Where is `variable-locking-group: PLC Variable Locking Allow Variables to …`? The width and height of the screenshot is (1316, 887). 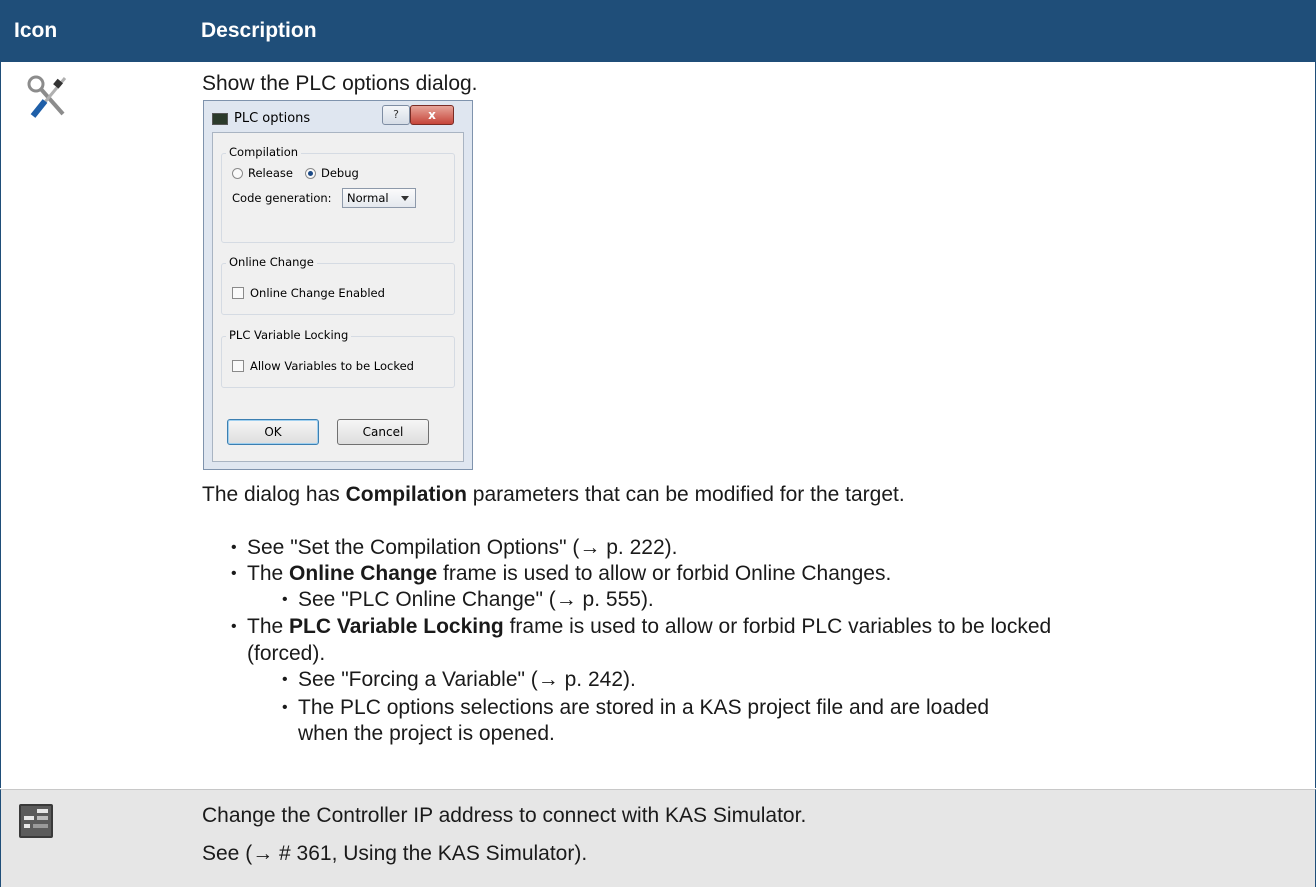 variable-locking-group: PLC Variable Locking Allow Variables to … is located at coordinates (338, 358).